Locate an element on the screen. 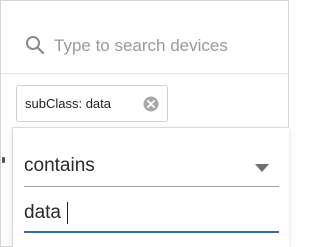  filter-value-field is located at coordinates (151, 215).